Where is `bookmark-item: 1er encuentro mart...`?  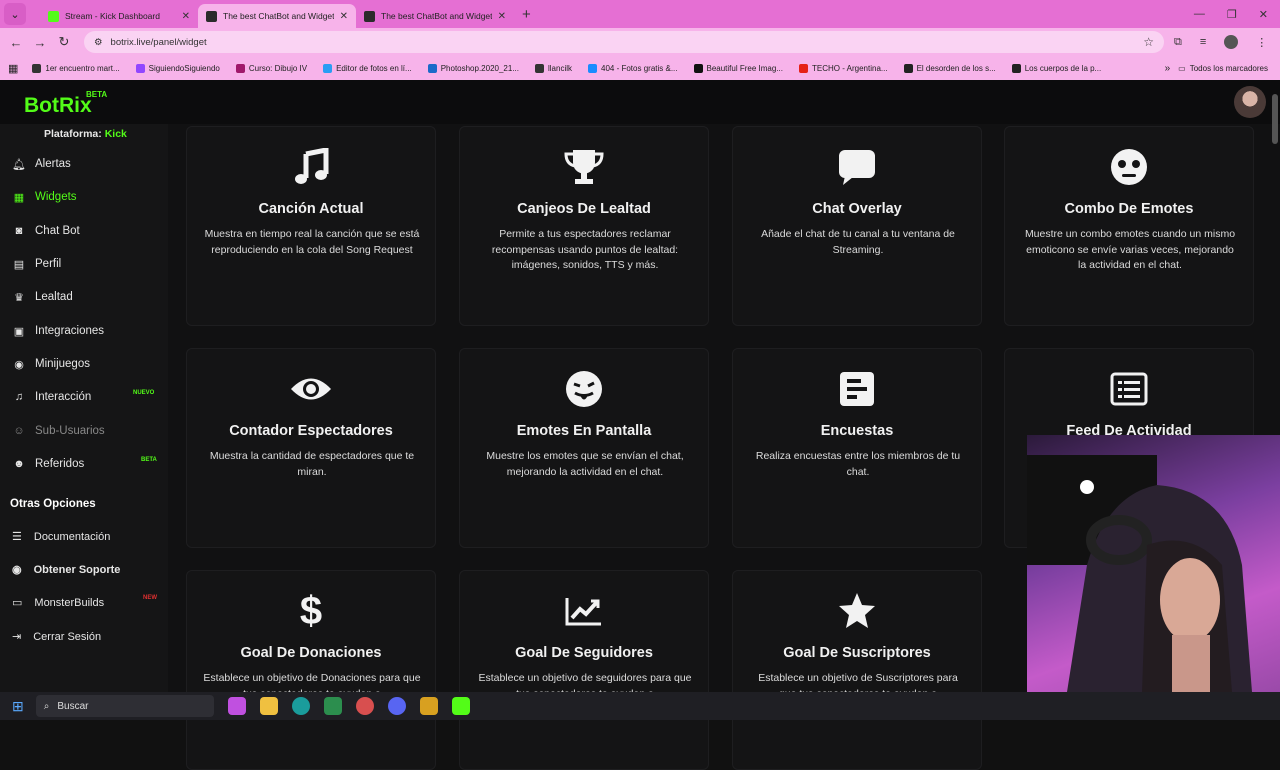 bookmark-item: 1er encuentro mart... is located at coordinates (75, 68).